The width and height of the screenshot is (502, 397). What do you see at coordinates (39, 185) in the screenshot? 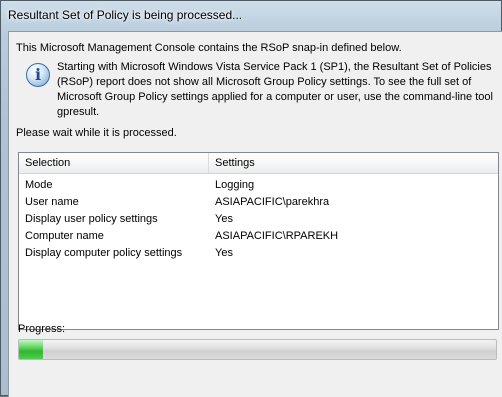
I see `row-selection: Mode` at bounding box center [39, 185].